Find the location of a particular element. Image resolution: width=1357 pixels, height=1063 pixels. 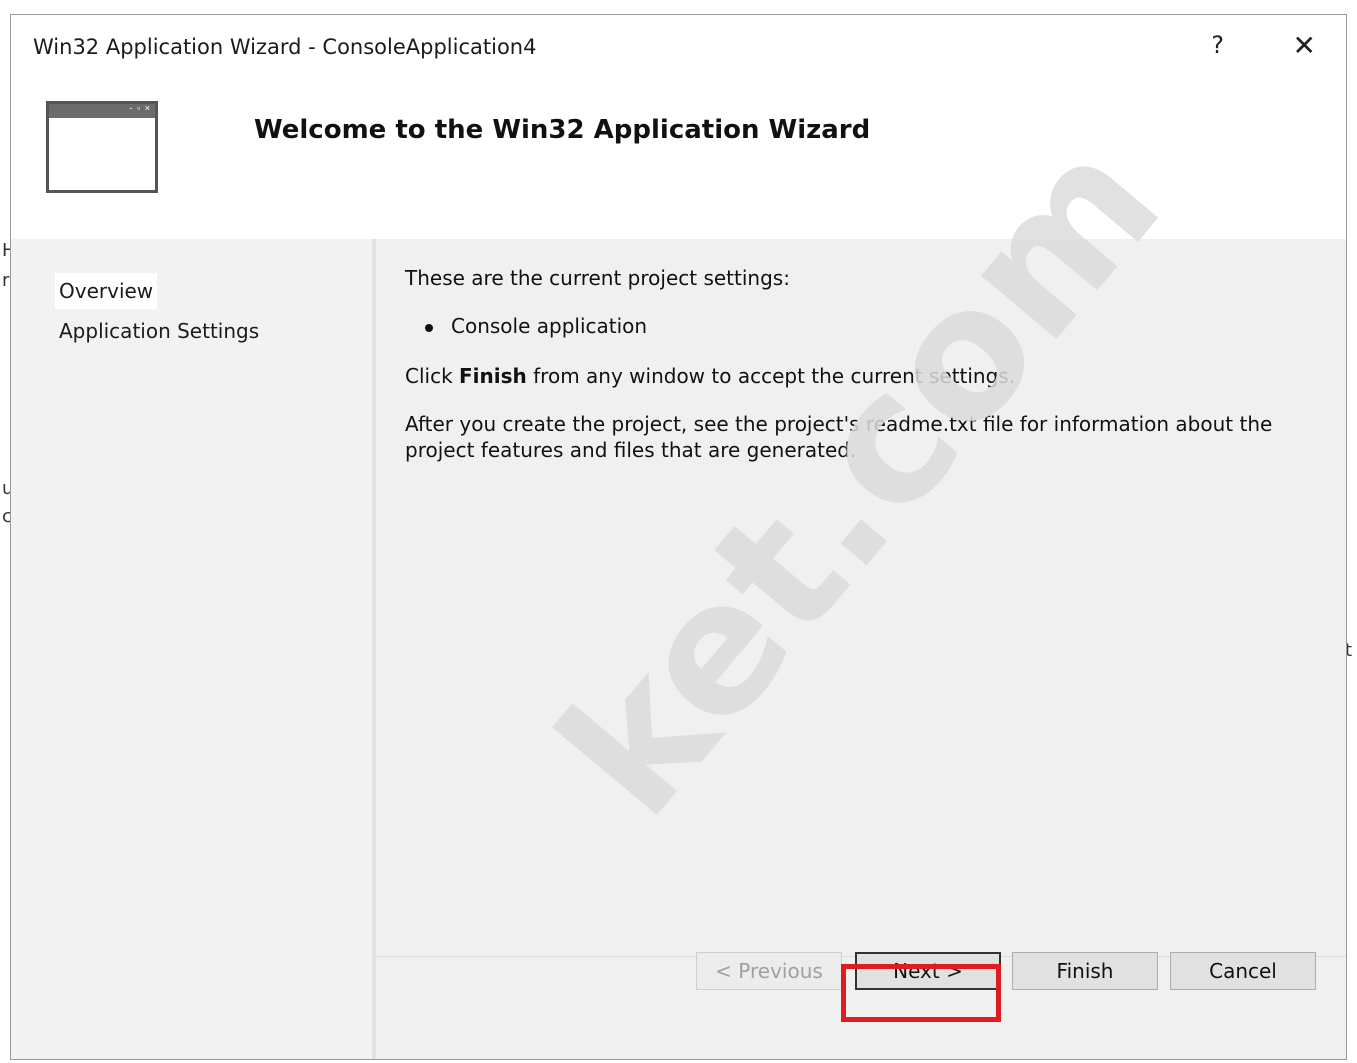

bullet-icon is located at coordinates (429, 327).